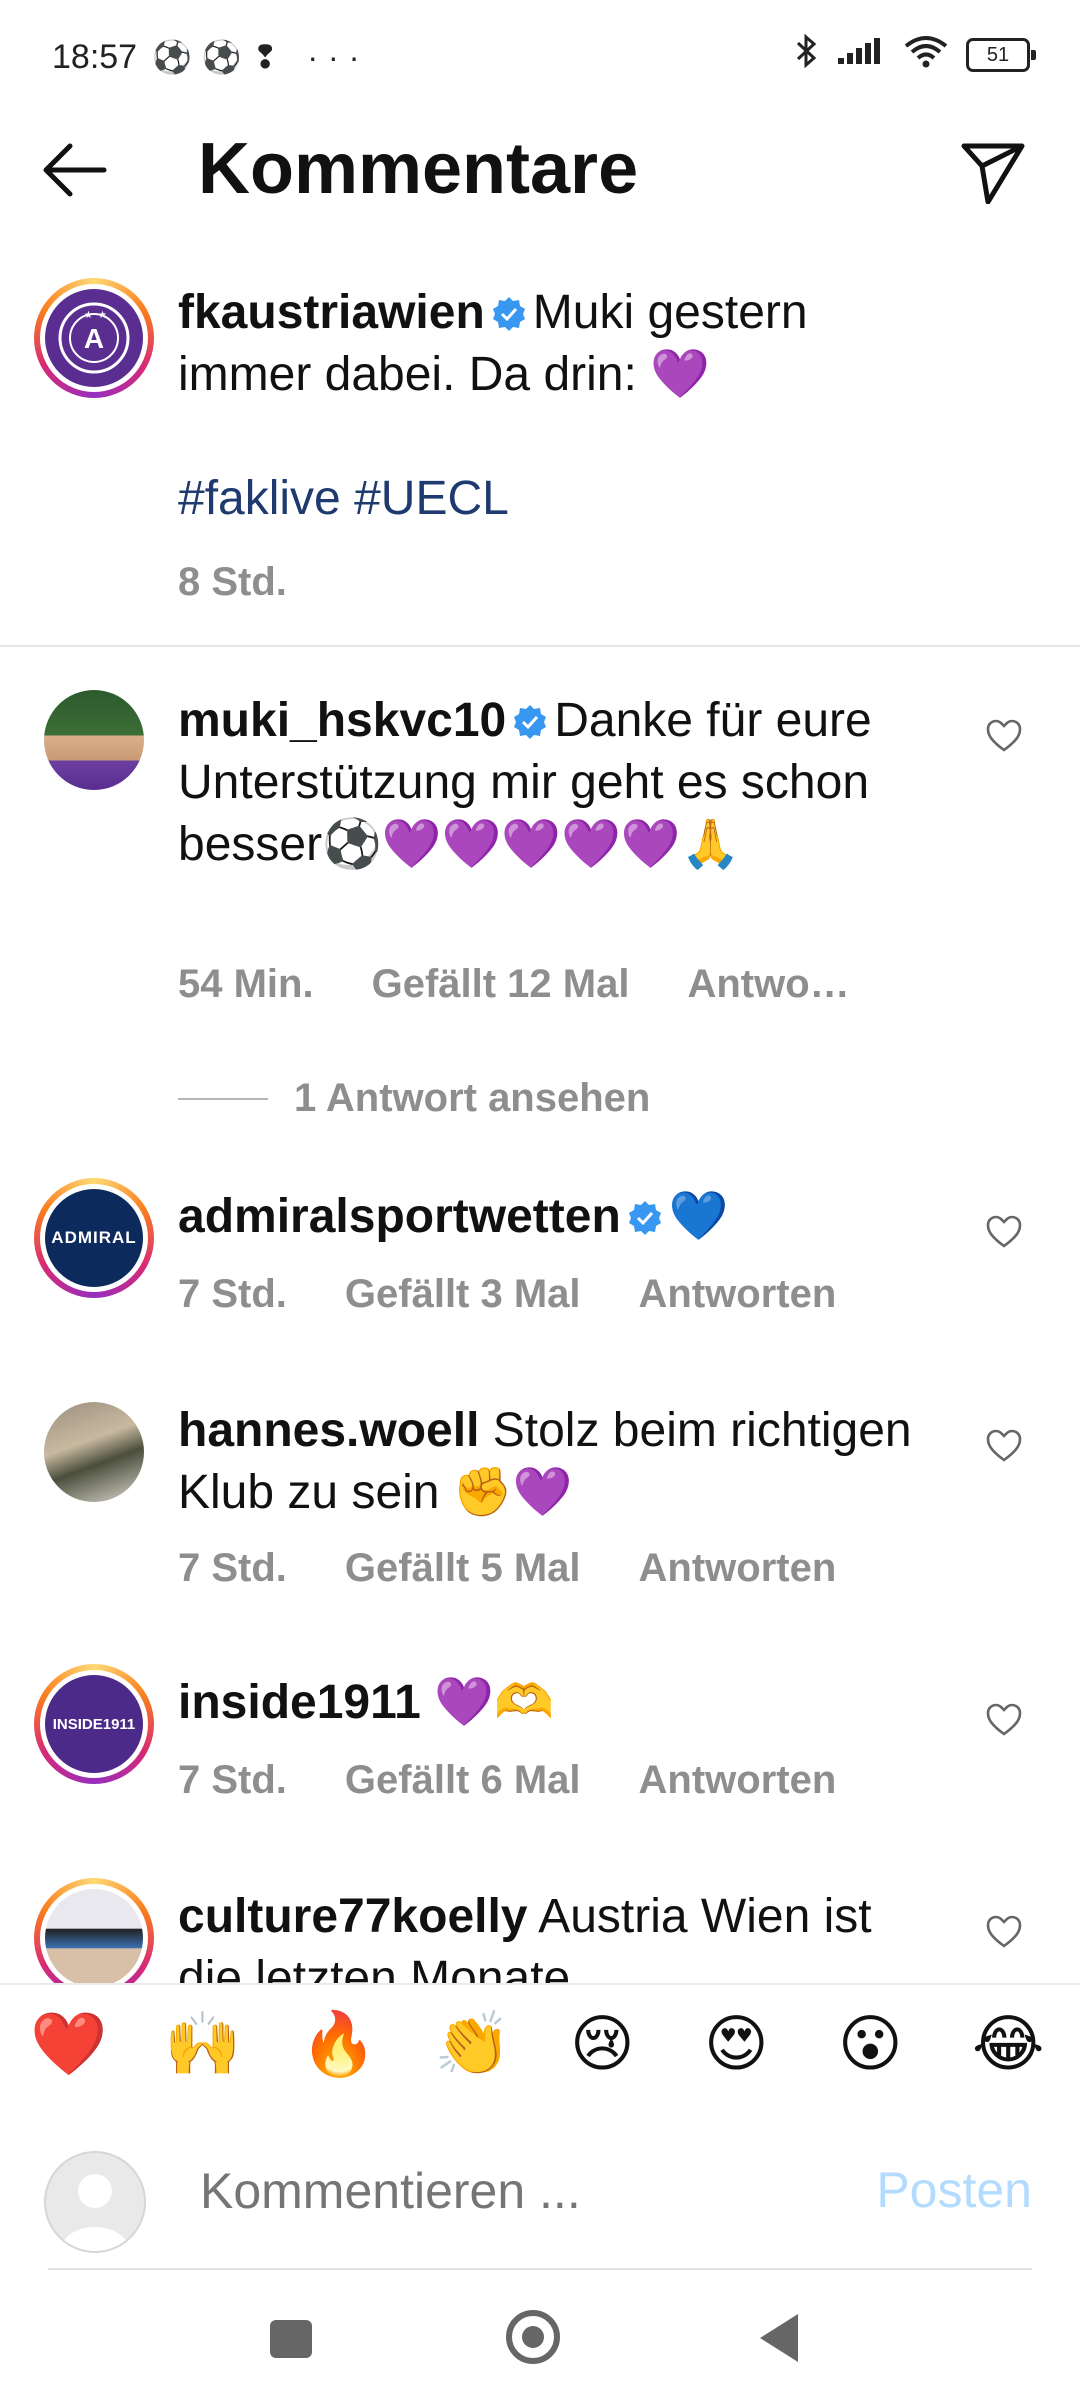  I want to click on battery-icon: 51, so click(1001, 55).